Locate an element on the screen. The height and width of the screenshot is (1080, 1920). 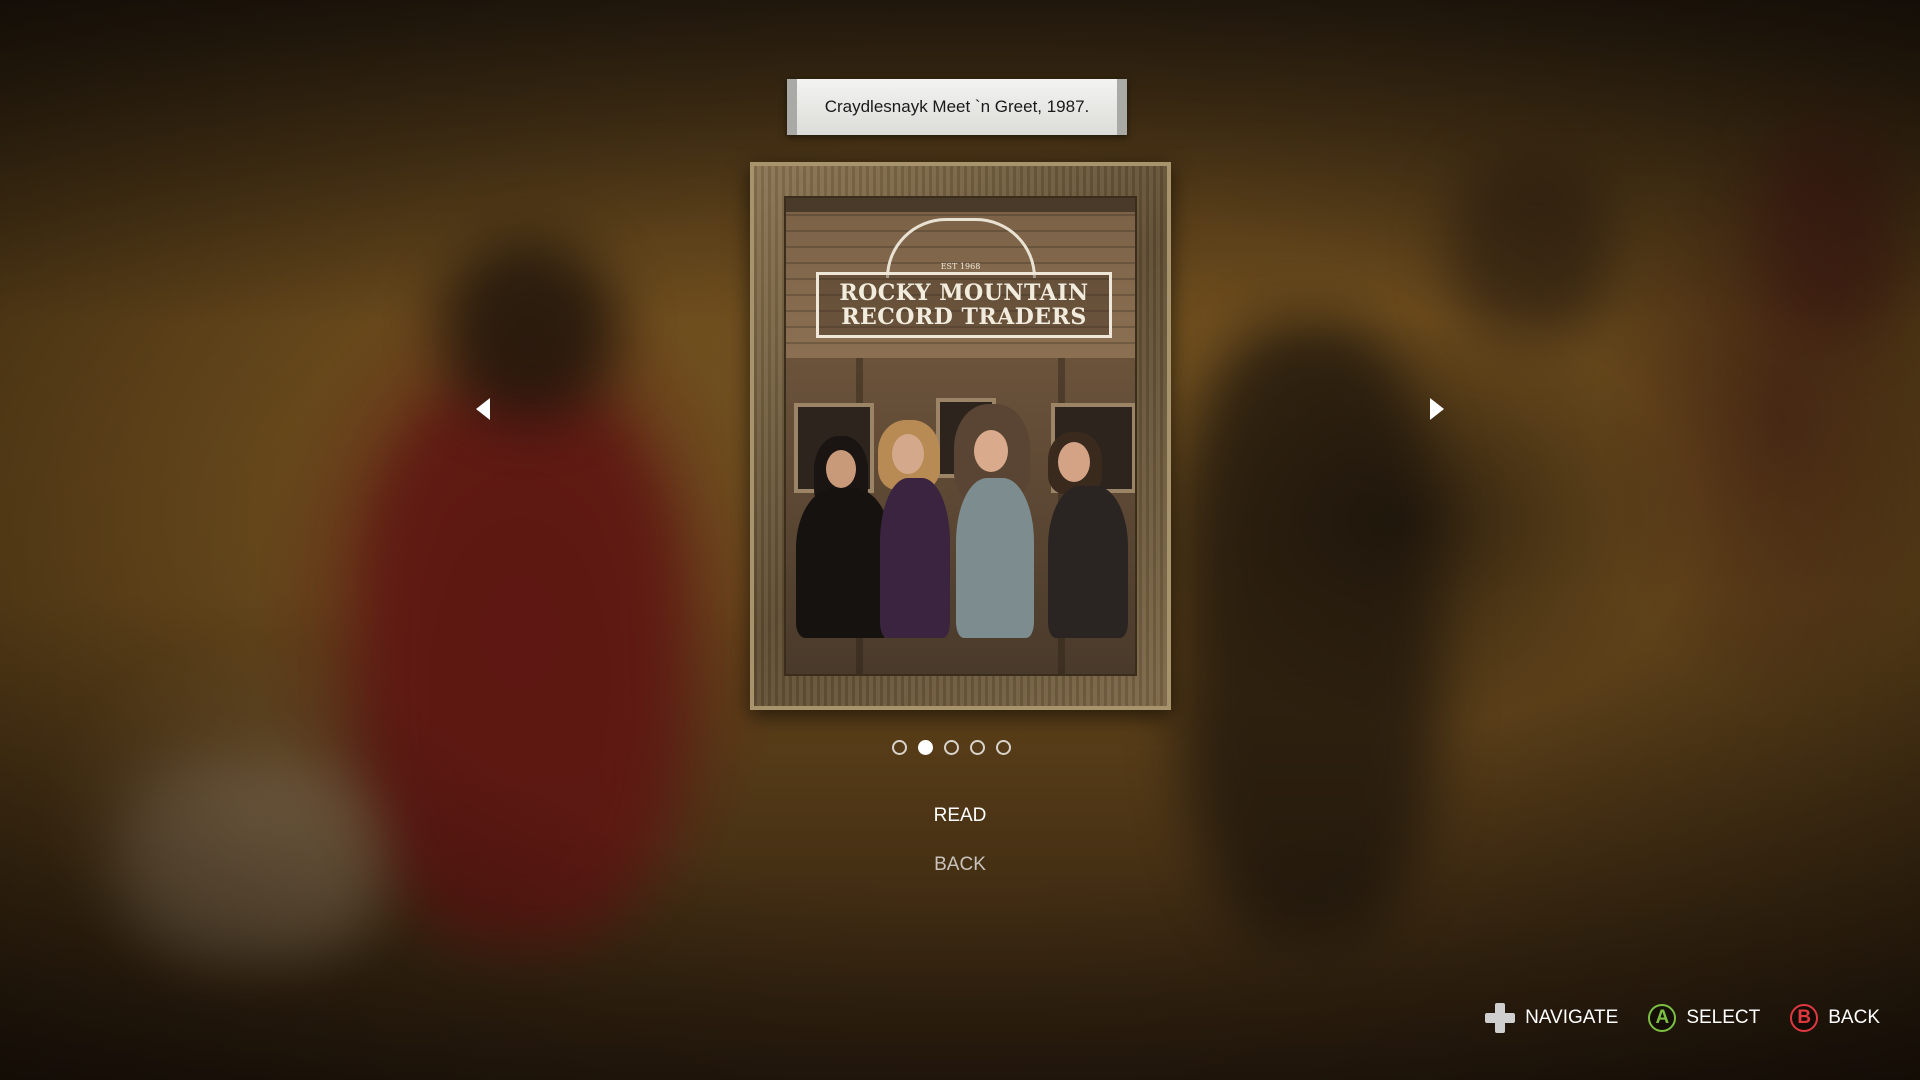
back-hint: B BACK is located at coordinates (1835, 1018).